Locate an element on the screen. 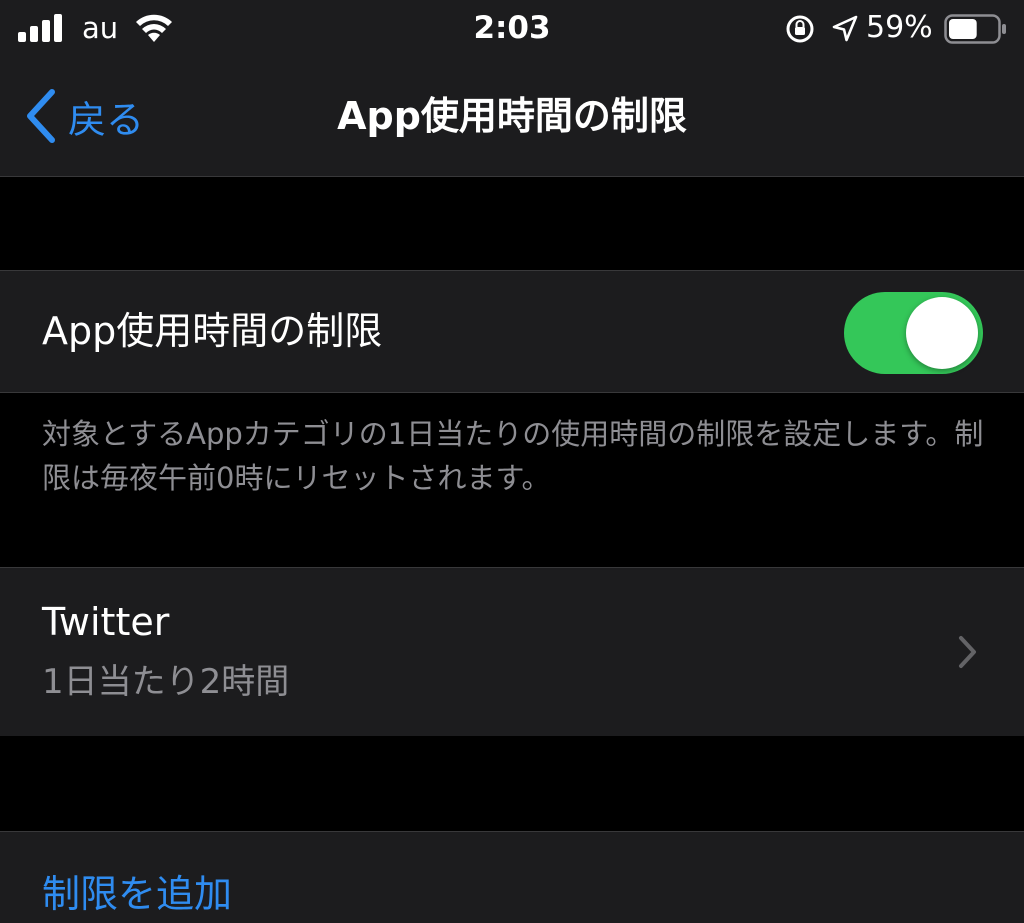  app-limits-toggle-switch is located at coordinates (913, 333).